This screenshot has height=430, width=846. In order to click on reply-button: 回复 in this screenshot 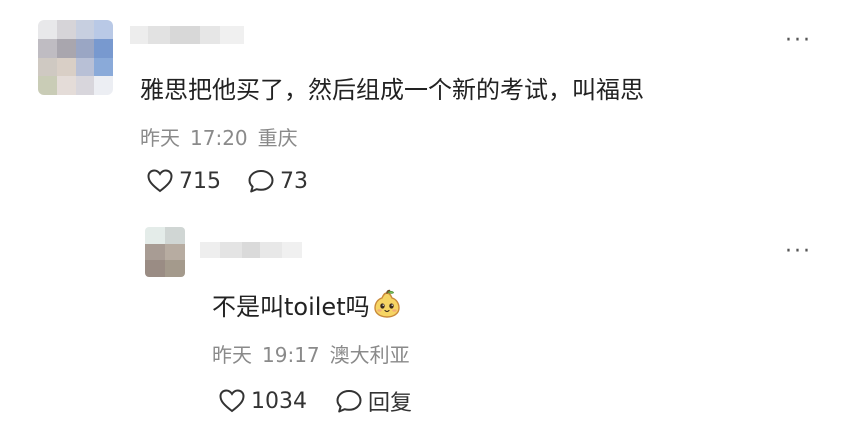, I will do `click(373, 401)`.